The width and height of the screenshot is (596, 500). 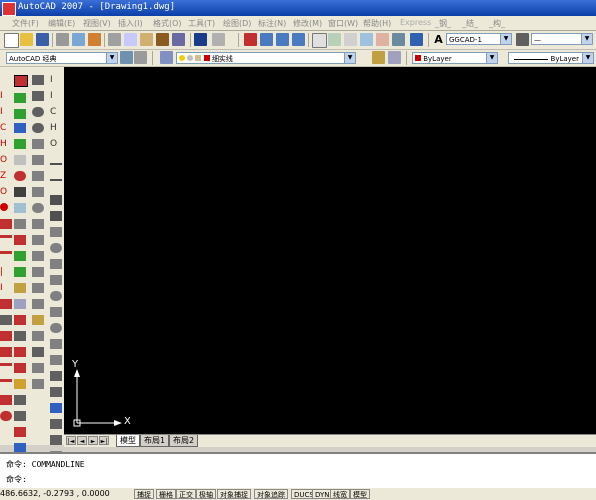 What do you see at coordinates (56, 80) in the screenshot?
I see `line-icon: I` at bounding box center [56, 80].